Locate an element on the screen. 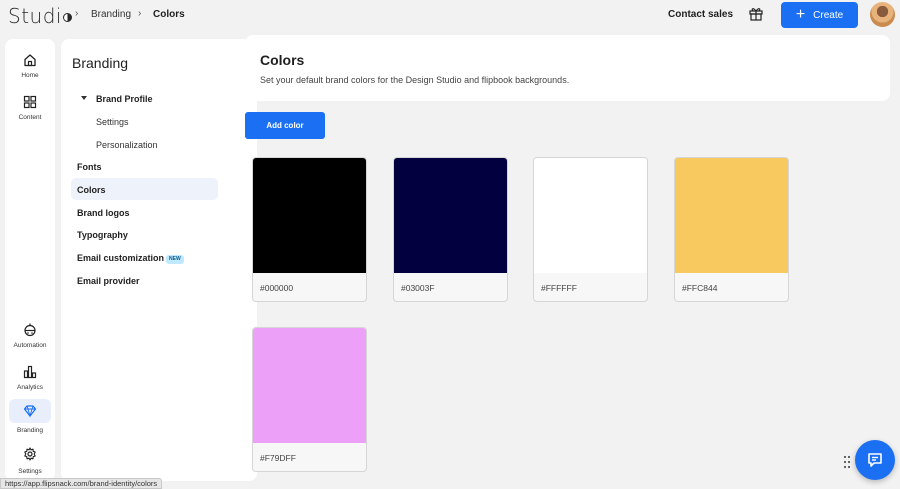 Image resolution: width=900 pixels, height=489 pixels. studio-logo: Studi is located at coordinates (40, 16).